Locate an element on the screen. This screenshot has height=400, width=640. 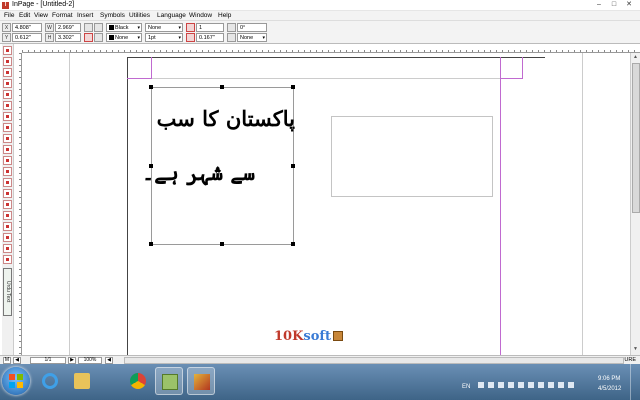
picture-box-tool-icon is located at coordinates (7, 182).